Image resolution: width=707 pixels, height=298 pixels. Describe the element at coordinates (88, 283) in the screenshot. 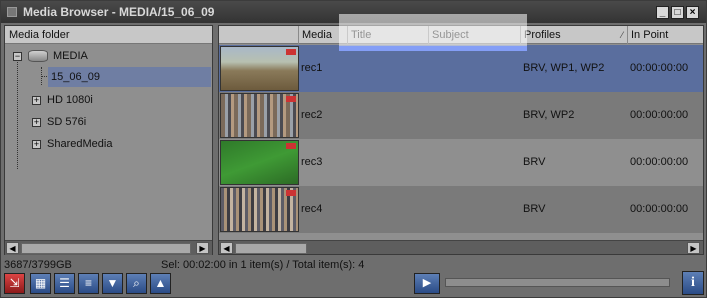

I see `details-view-icon: ≡` at that location.